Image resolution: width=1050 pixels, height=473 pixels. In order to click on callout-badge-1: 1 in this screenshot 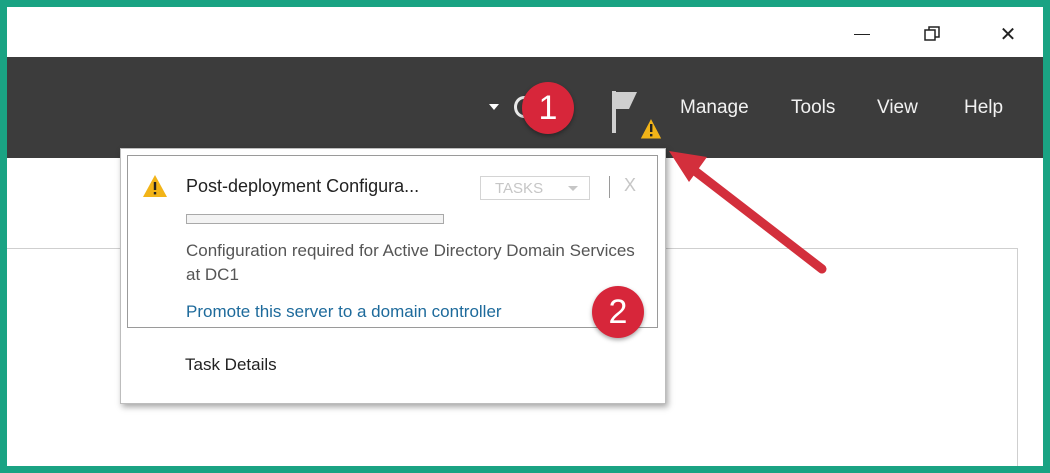, I will do `click(548, 108)`.